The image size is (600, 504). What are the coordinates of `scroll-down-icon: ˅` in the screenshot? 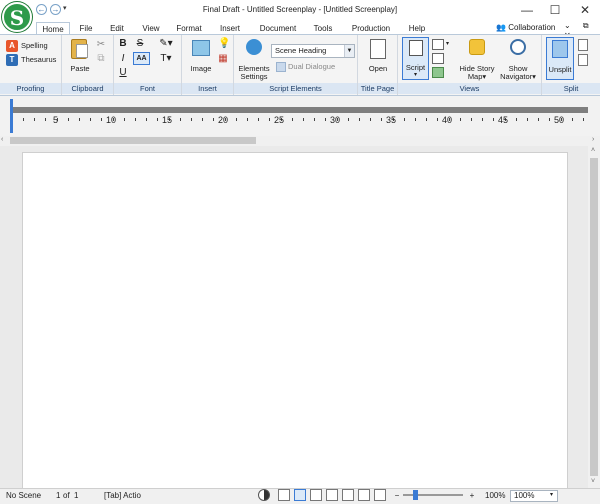 It's located at (593, 481).